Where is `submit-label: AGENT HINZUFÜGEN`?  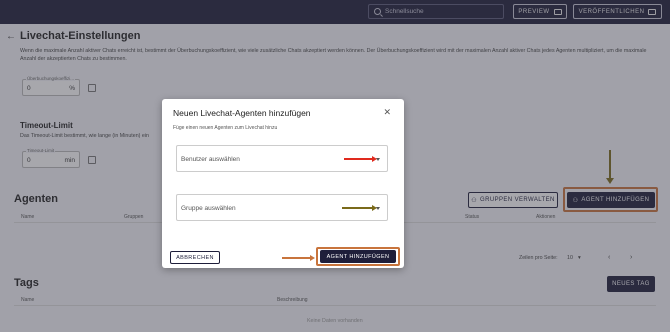 submit-label: AGENT HINZUFÜGEN is located at coordinates (358, 256).